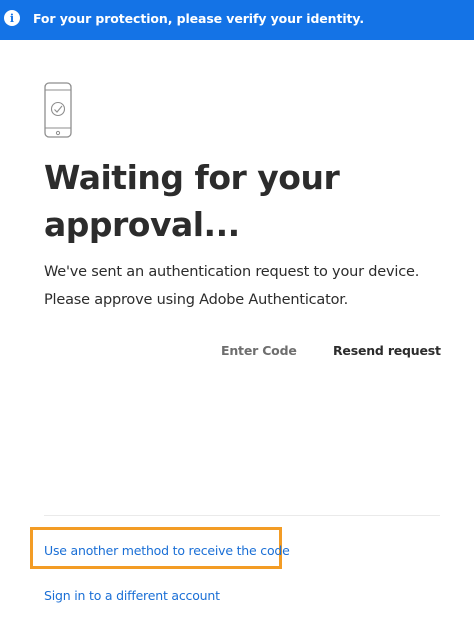  What do you see at coordinates (167, 550) in the screenshot?
I see `use-another-method-link: Use another method to receive the code` at bounding box center [167, 550].